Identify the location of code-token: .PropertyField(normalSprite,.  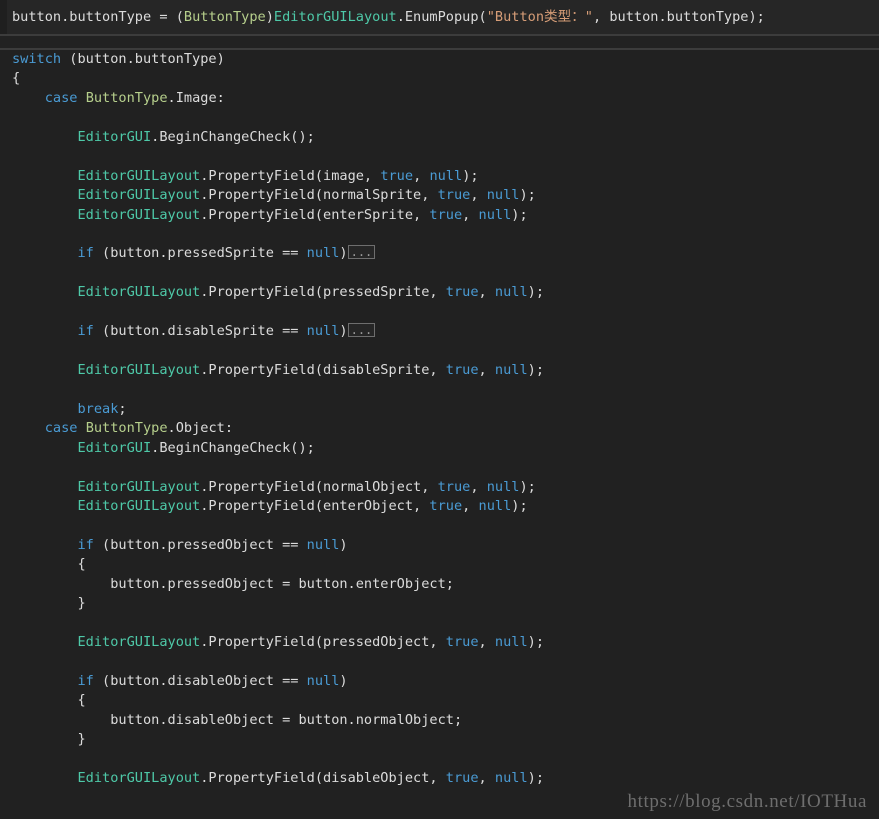
(319, 195).